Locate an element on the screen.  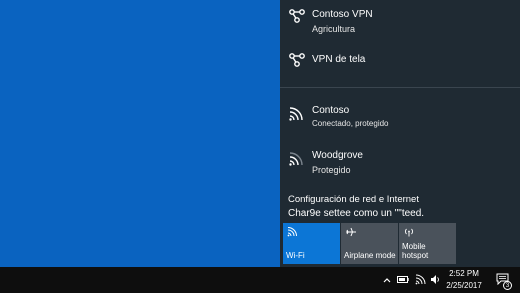
notification-count-badge: 3 is located at coordinates (507, 285).